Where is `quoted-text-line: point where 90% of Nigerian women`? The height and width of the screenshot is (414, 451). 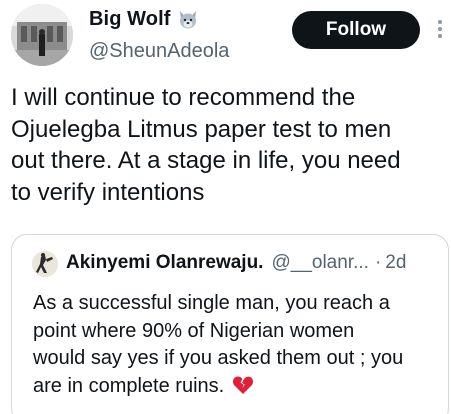 quoted-text-line: point where 90% of Nigerian women is located at coordinates (194, 330).